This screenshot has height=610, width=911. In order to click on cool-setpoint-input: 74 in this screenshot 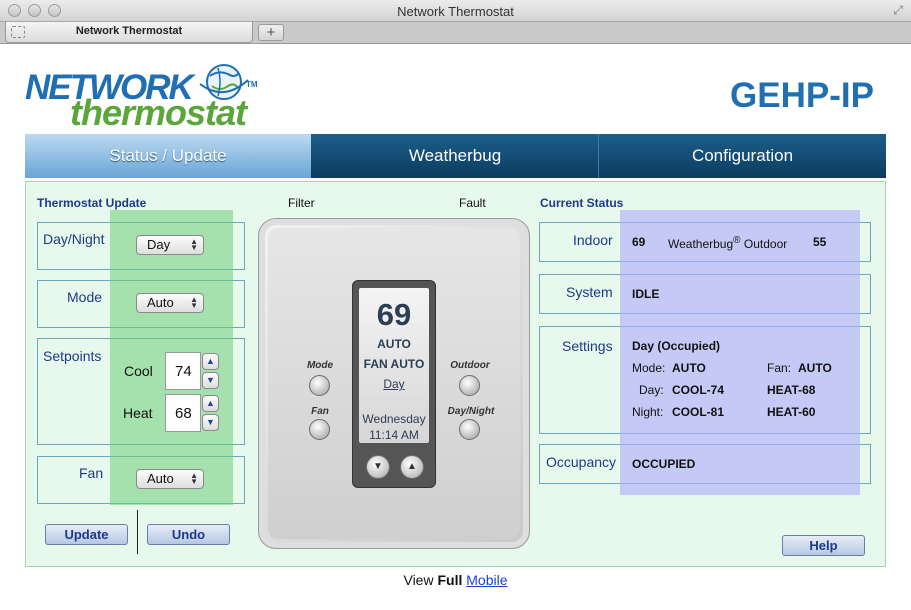, I will do `click(183, 371)`.